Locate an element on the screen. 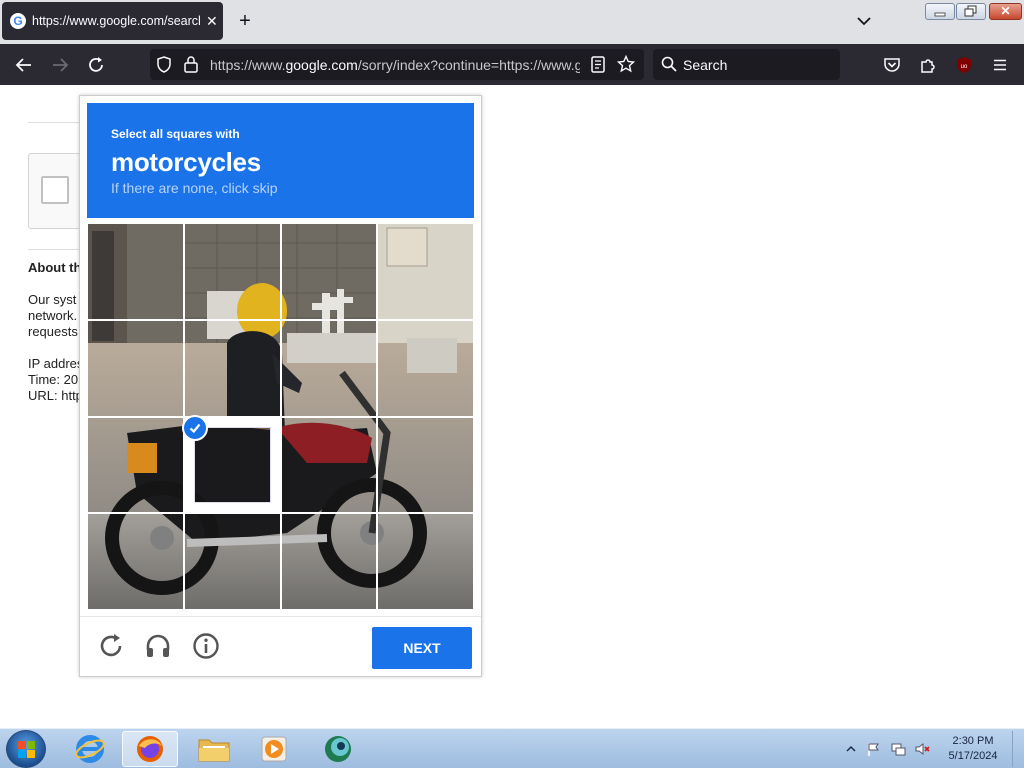 Image resolution: width=1024 pixels, height=768 pixels. network-icon is located at coordinates (898, 749).